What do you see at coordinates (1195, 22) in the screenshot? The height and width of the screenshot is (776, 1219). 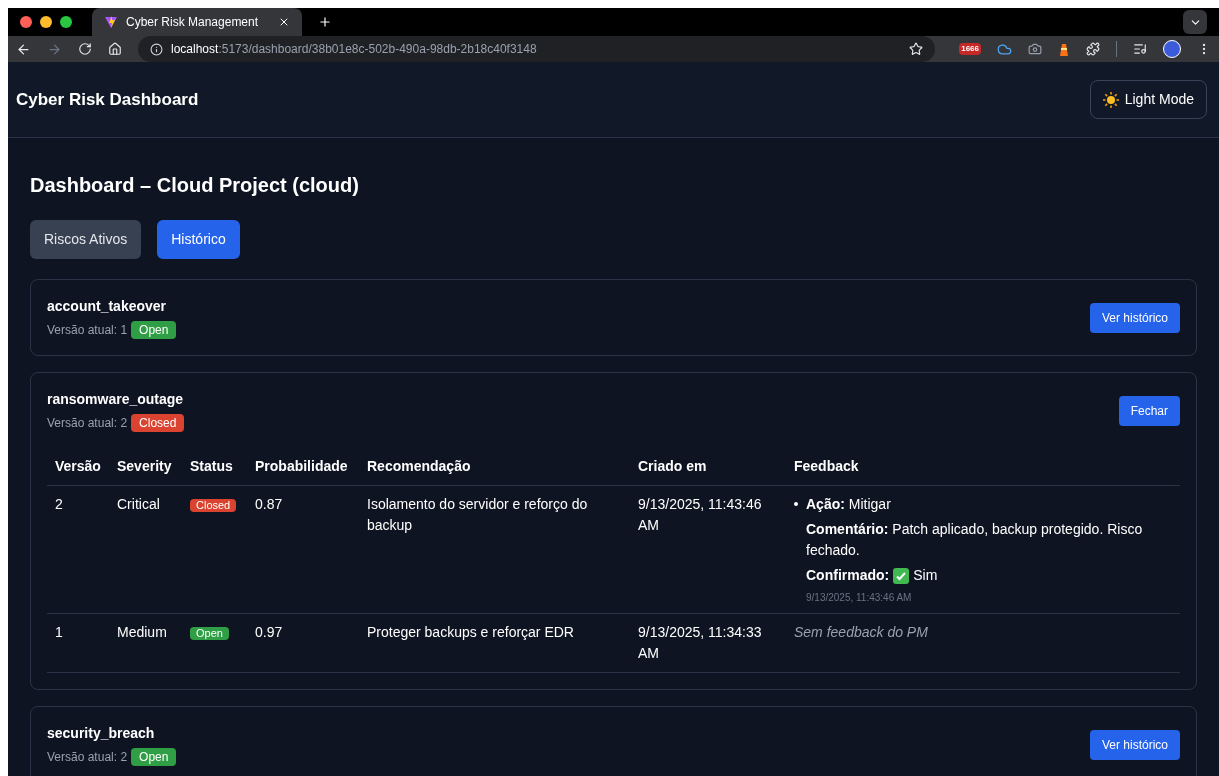 I see `tab-menu-button` at bounding box center [1195, 22].